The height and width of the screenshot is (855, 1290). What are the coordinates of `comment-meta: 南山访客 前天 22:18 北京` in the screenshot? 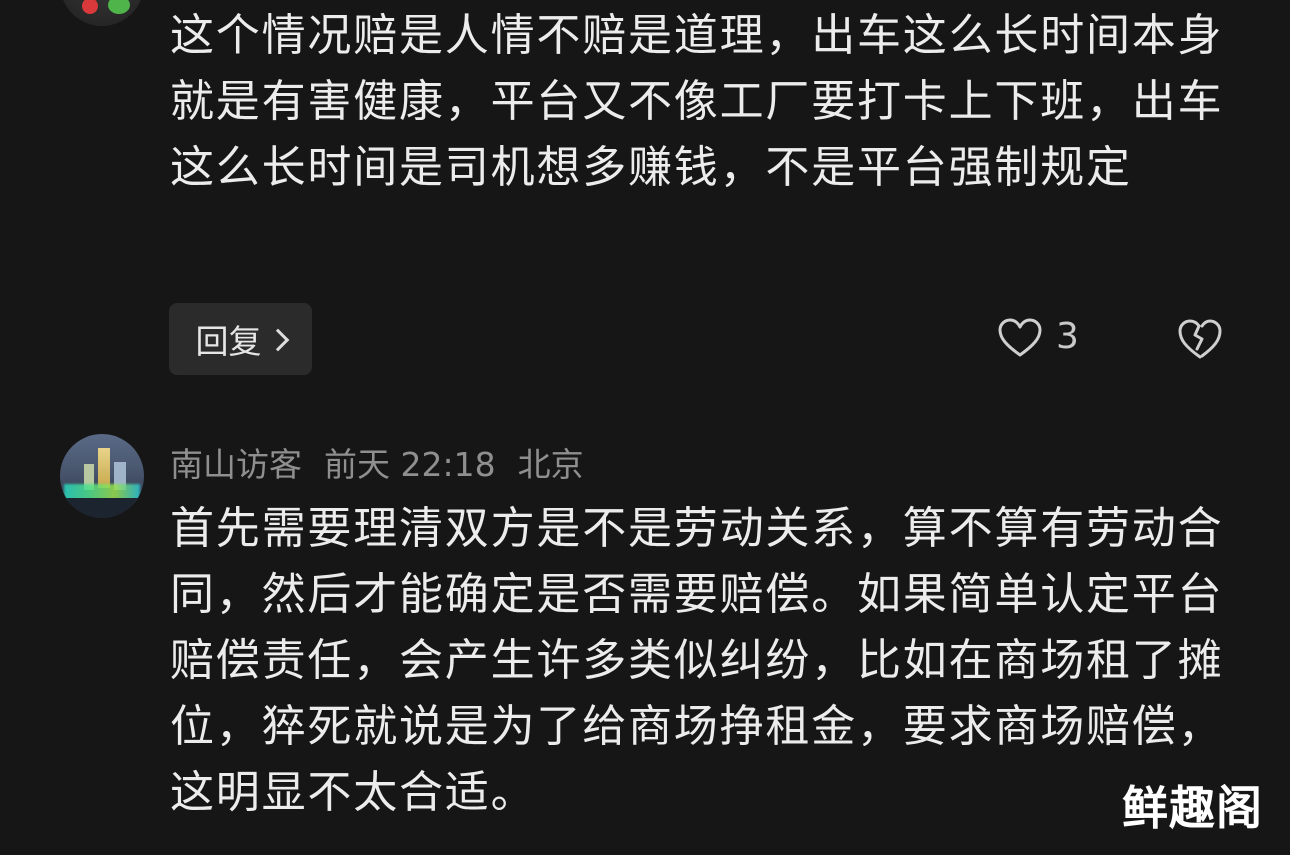 It's located at (388, 462).